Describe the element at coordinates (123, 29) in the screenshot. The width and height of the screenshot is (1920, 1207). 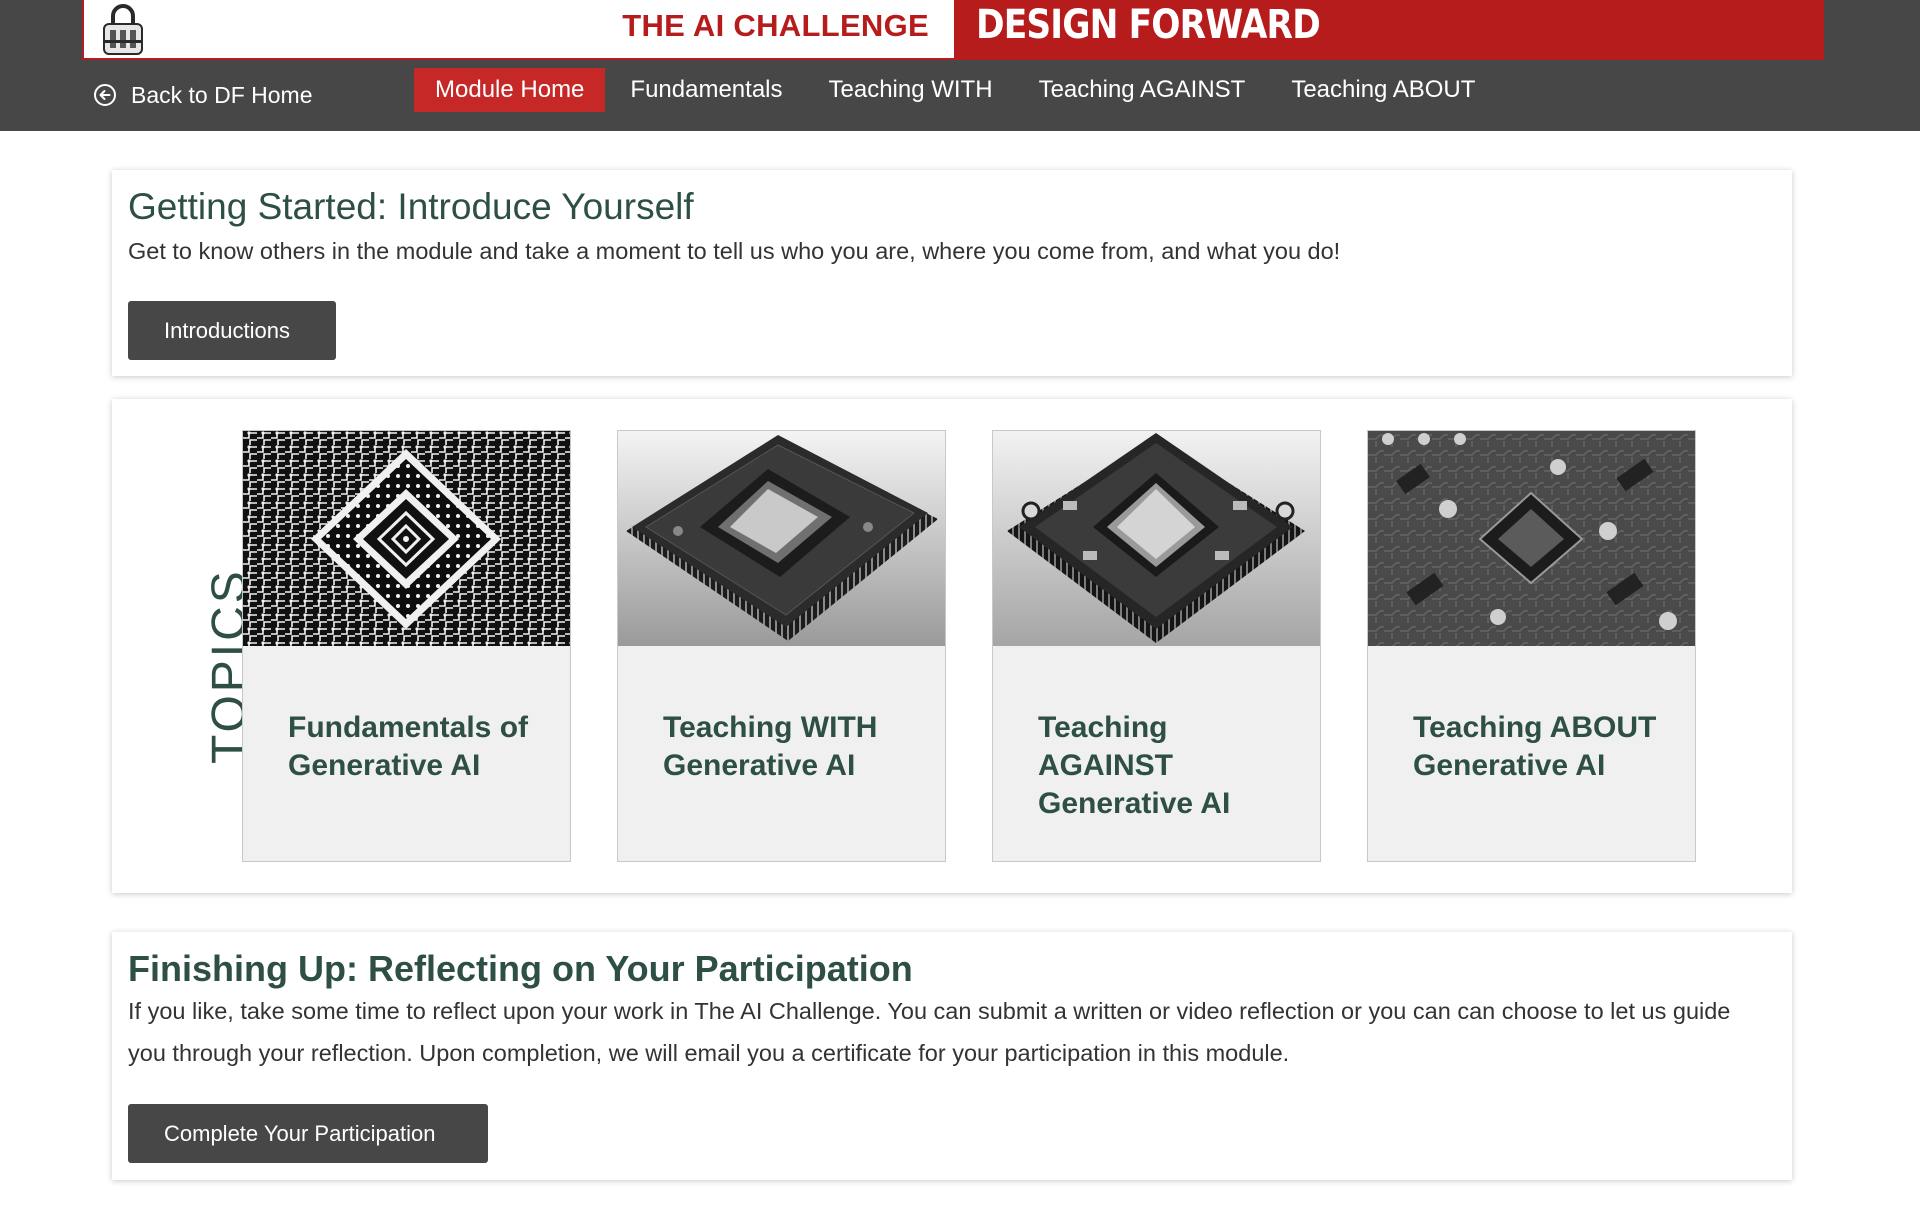
I see `lock-icon` at that location.